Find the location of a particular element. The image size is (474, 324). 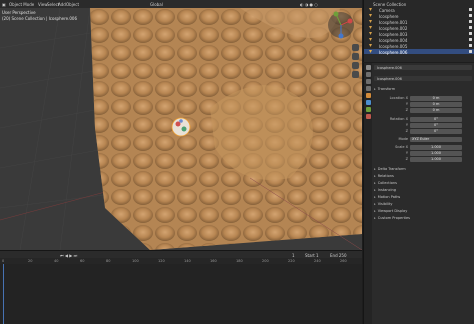

shading-buttons: ◐ ◑ ● ○ is located at coordinates (309, 4).